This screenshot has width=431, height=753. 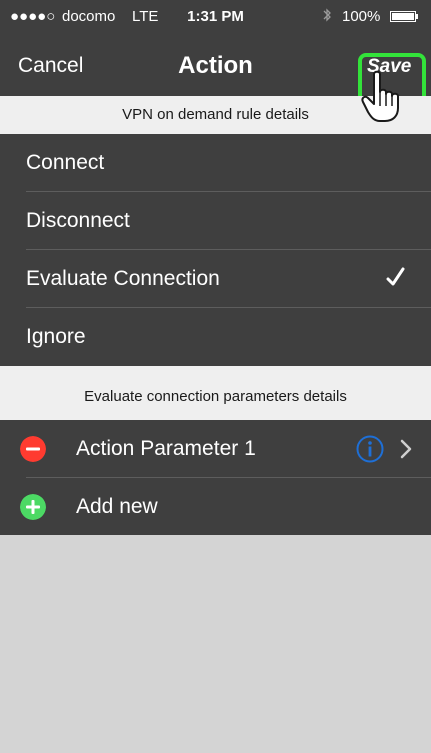 What do you see at coordinates (361, 16) in the screenshot?
I see `battery-percent: 100%` at bounding box center [361, 16].